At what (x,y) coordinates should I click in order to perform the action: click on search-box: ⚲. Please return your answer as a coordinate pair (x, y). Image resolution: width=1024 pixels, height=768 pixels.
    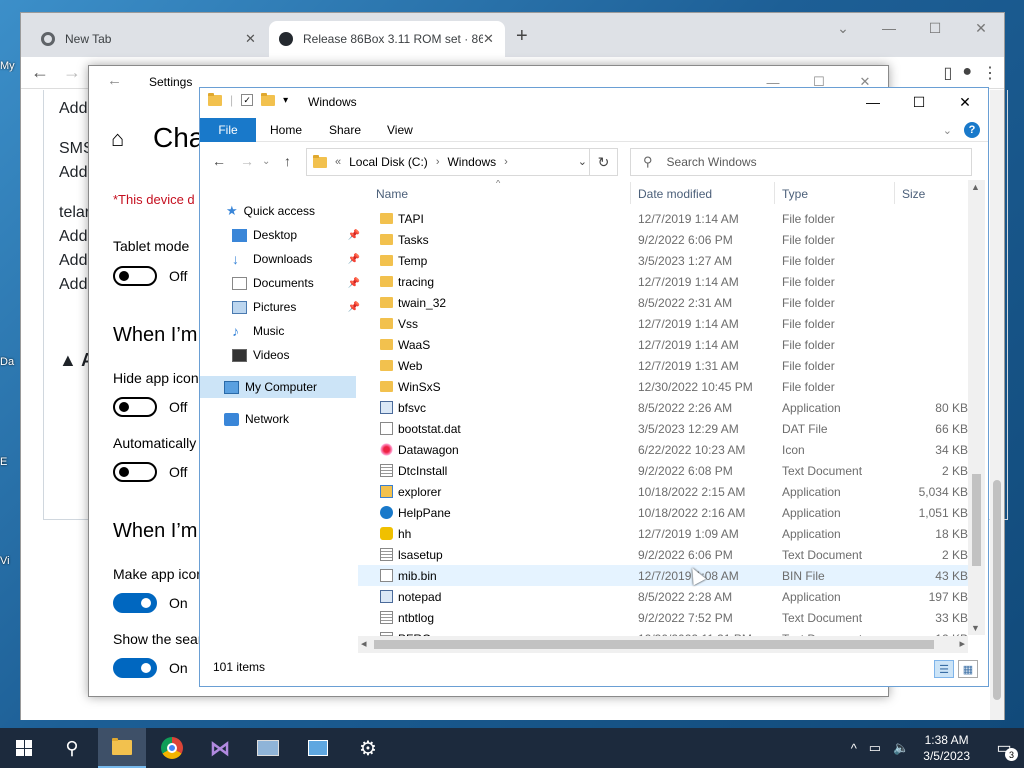
    Looking at the image, I should click on (801, 162).